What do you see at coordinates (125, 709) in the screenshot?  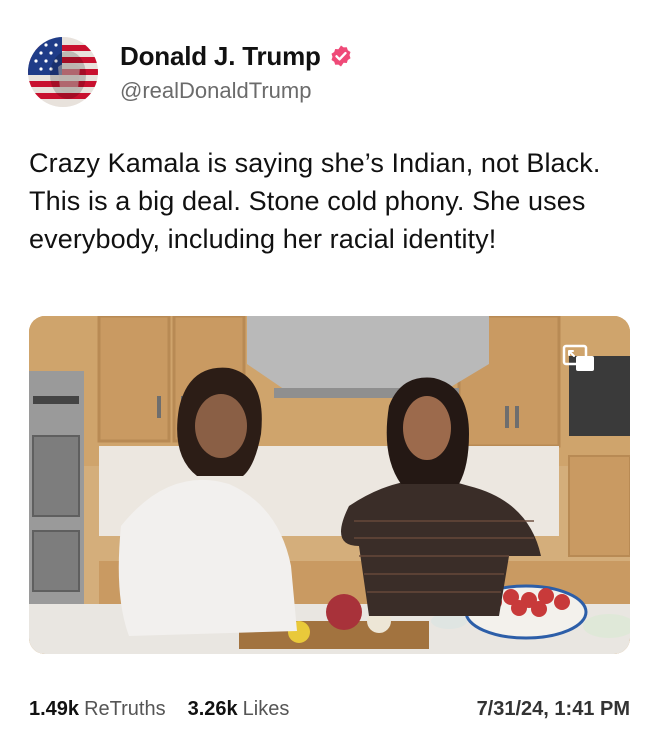 I see `retruths-label: ReTruths` at bounding box center [125, 709].